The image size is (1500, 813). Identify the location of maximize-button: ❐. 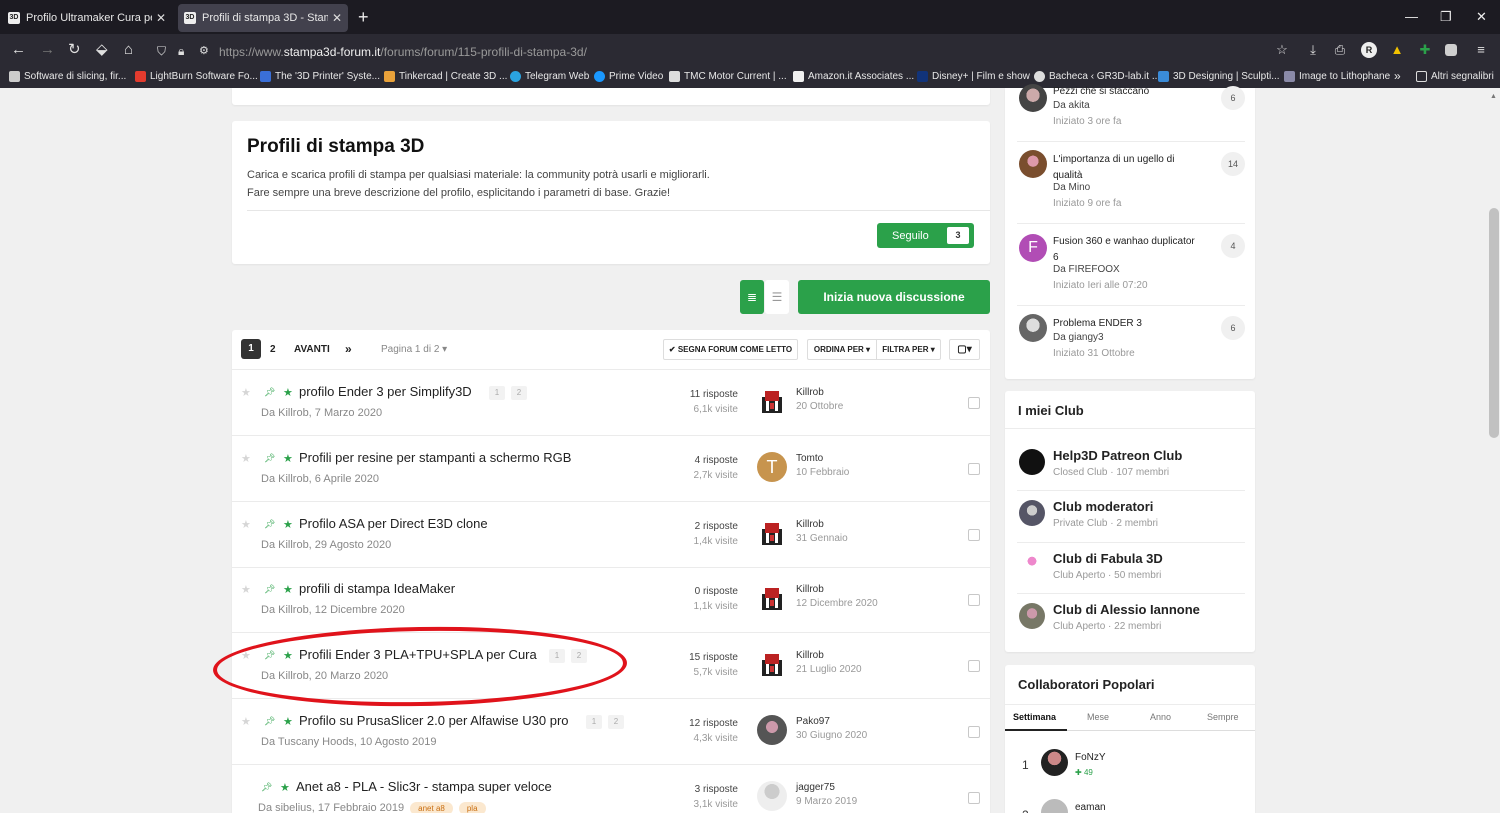
(1446, 17).